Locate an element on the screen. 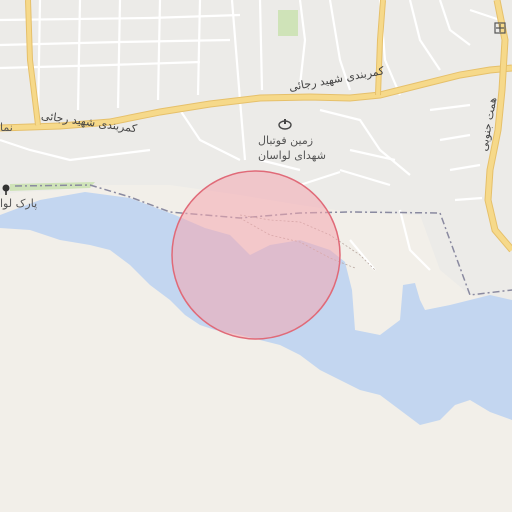 The height and width of the screenshot is (512, 512). edge-label: نما is located at coordinates (6, 127).